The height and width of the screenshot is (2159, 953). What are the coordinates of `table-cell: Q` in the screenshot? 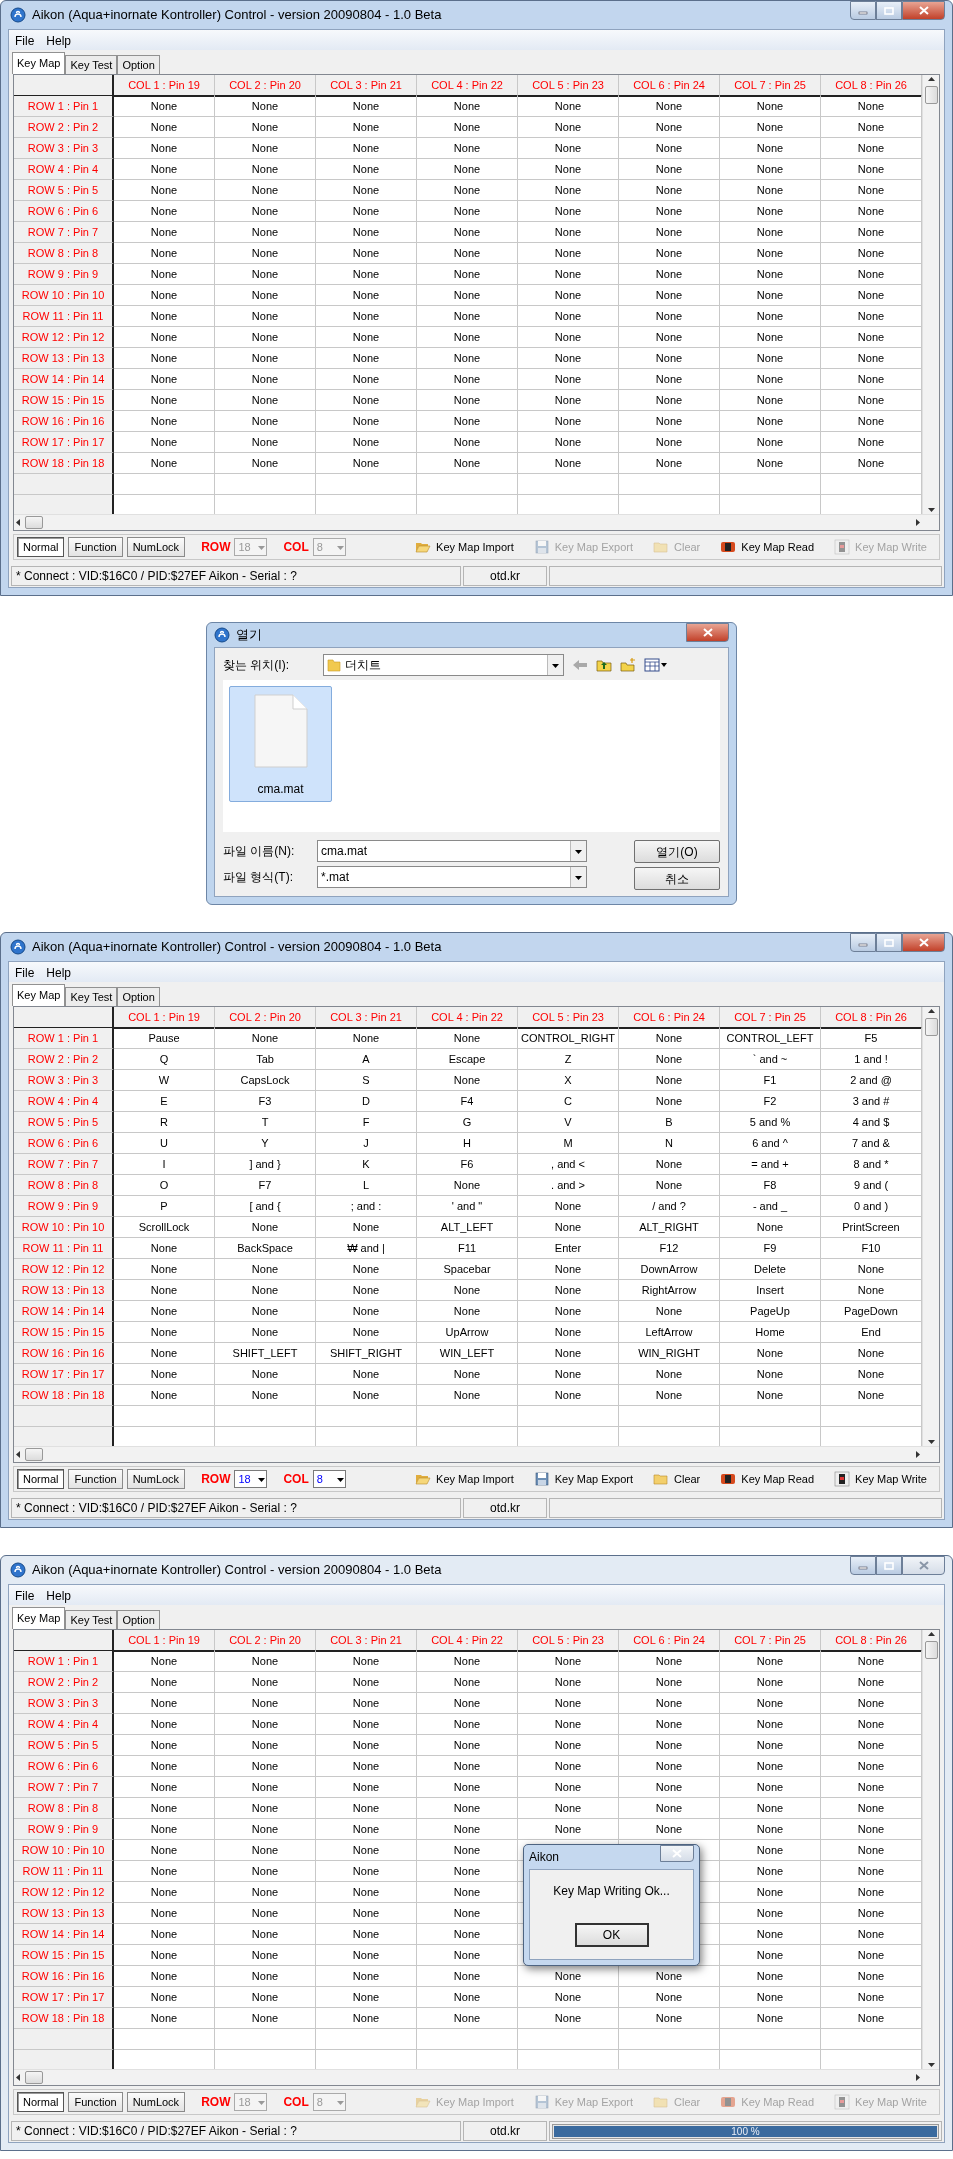 It's located at (164, 1059).